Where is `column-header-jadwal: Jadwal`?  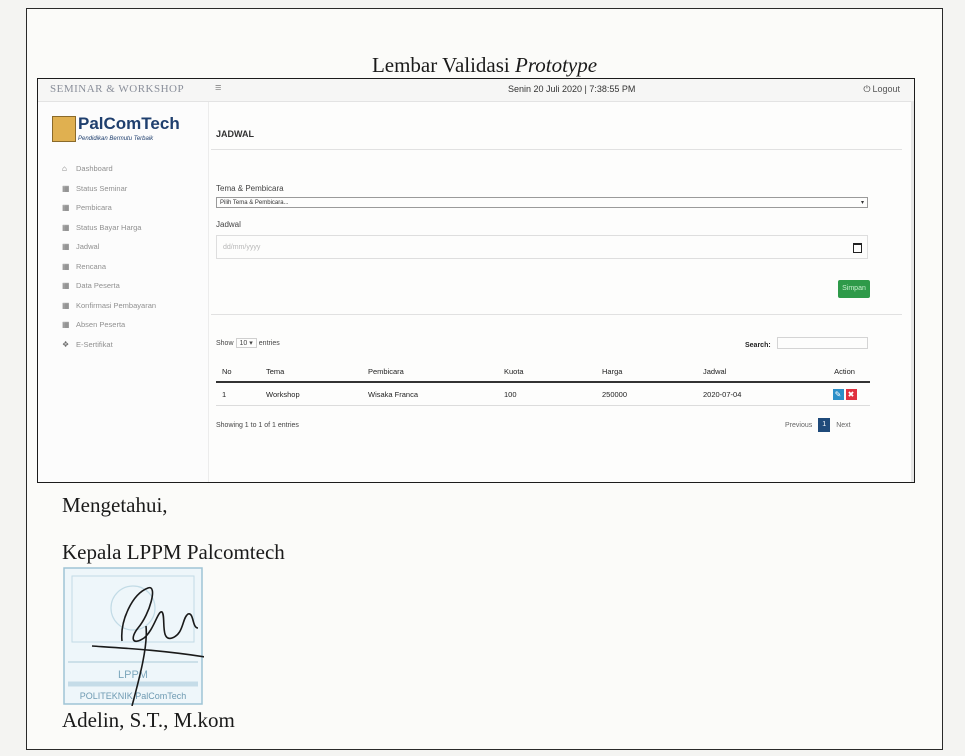 column-header-jadwal: Jadwal is located at coordinates (755, 372).